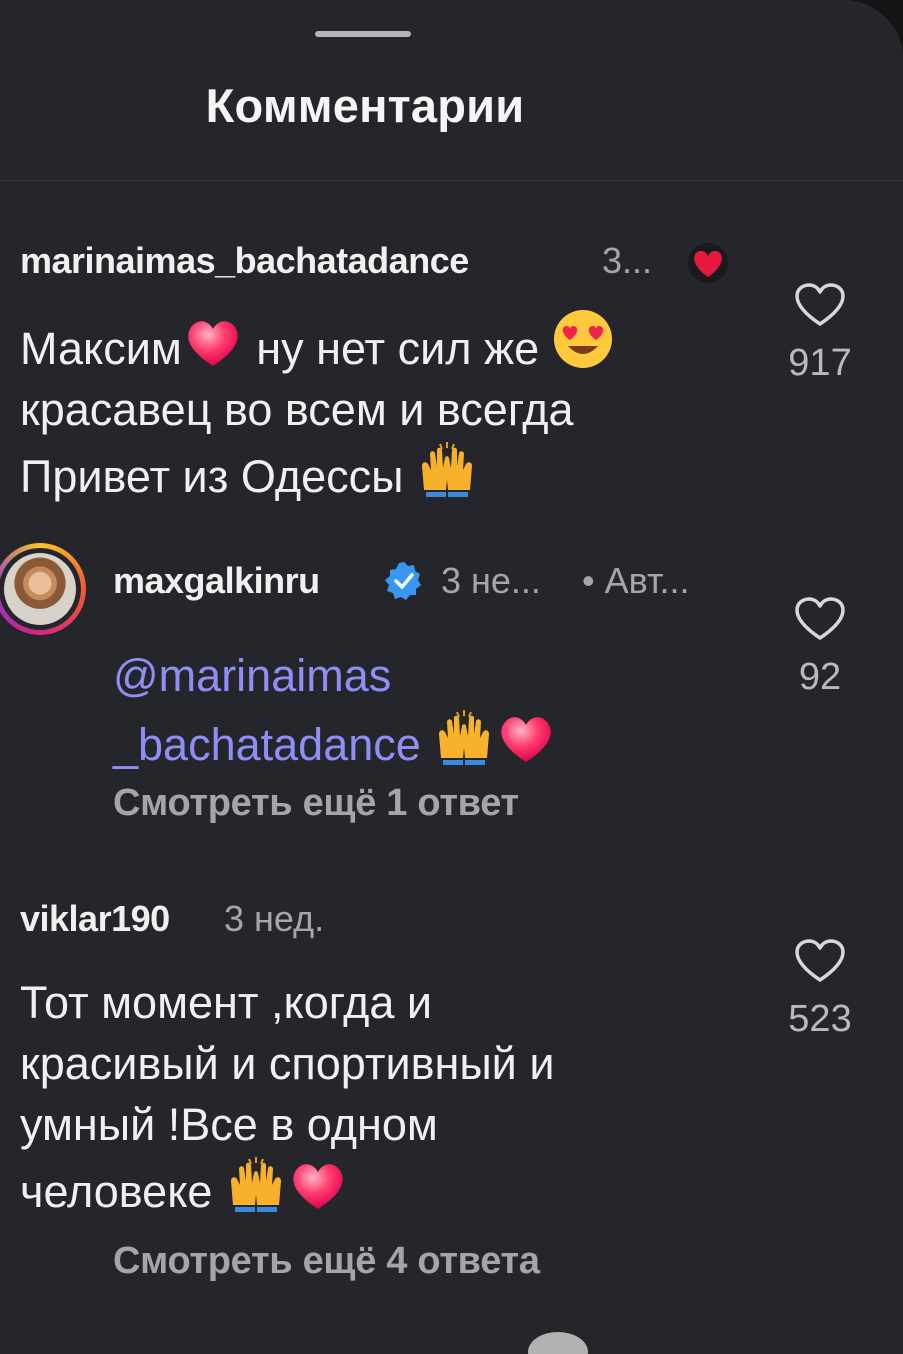  What do you see at coordinates (858, 45) in the screenshot?
I see `background-corner` at bounding box center [858, 45].